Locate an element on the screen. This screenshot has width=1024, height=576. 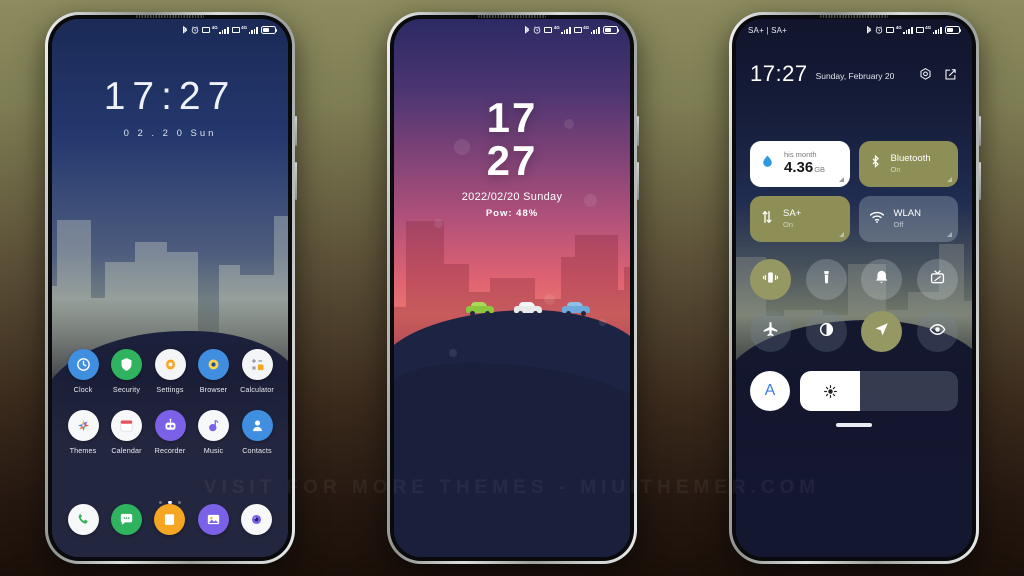
dark-mode-toggle is located at coordinates (826, 331).